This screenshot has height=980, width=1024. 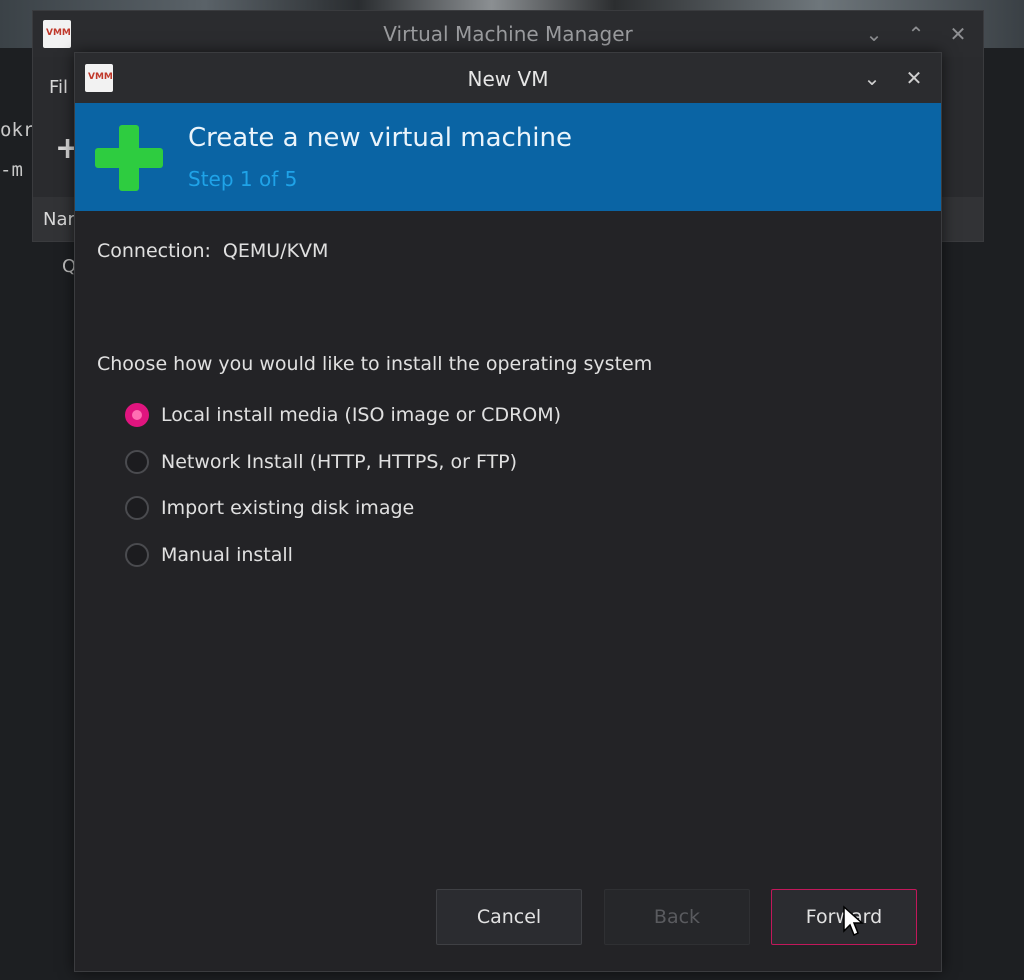 I want to click on radio-import-disk-image: Import existing disk image, so click(x=269, y=508).